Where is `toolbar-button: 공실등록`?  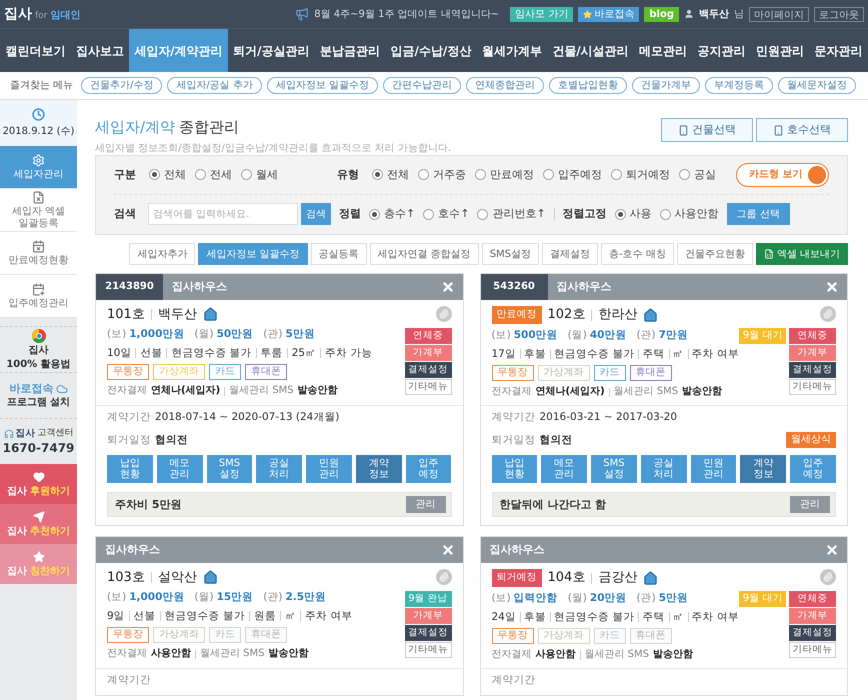
toolbar-button: 공실등록 is located at coordinates (338, 254).